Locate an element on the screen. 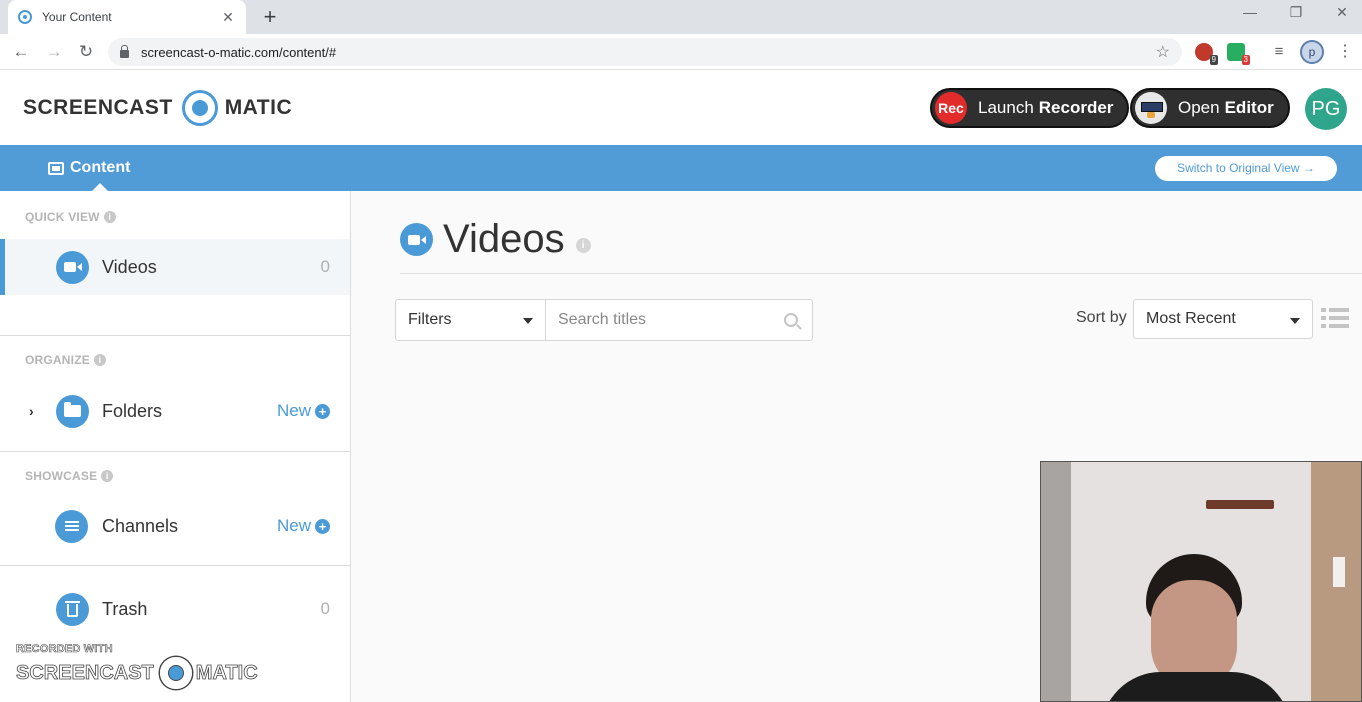 The image size is (1362, 702). browser-tab-strip: Your Content ✕ + — ❐ ✕ is located at coordinates (681, 17).